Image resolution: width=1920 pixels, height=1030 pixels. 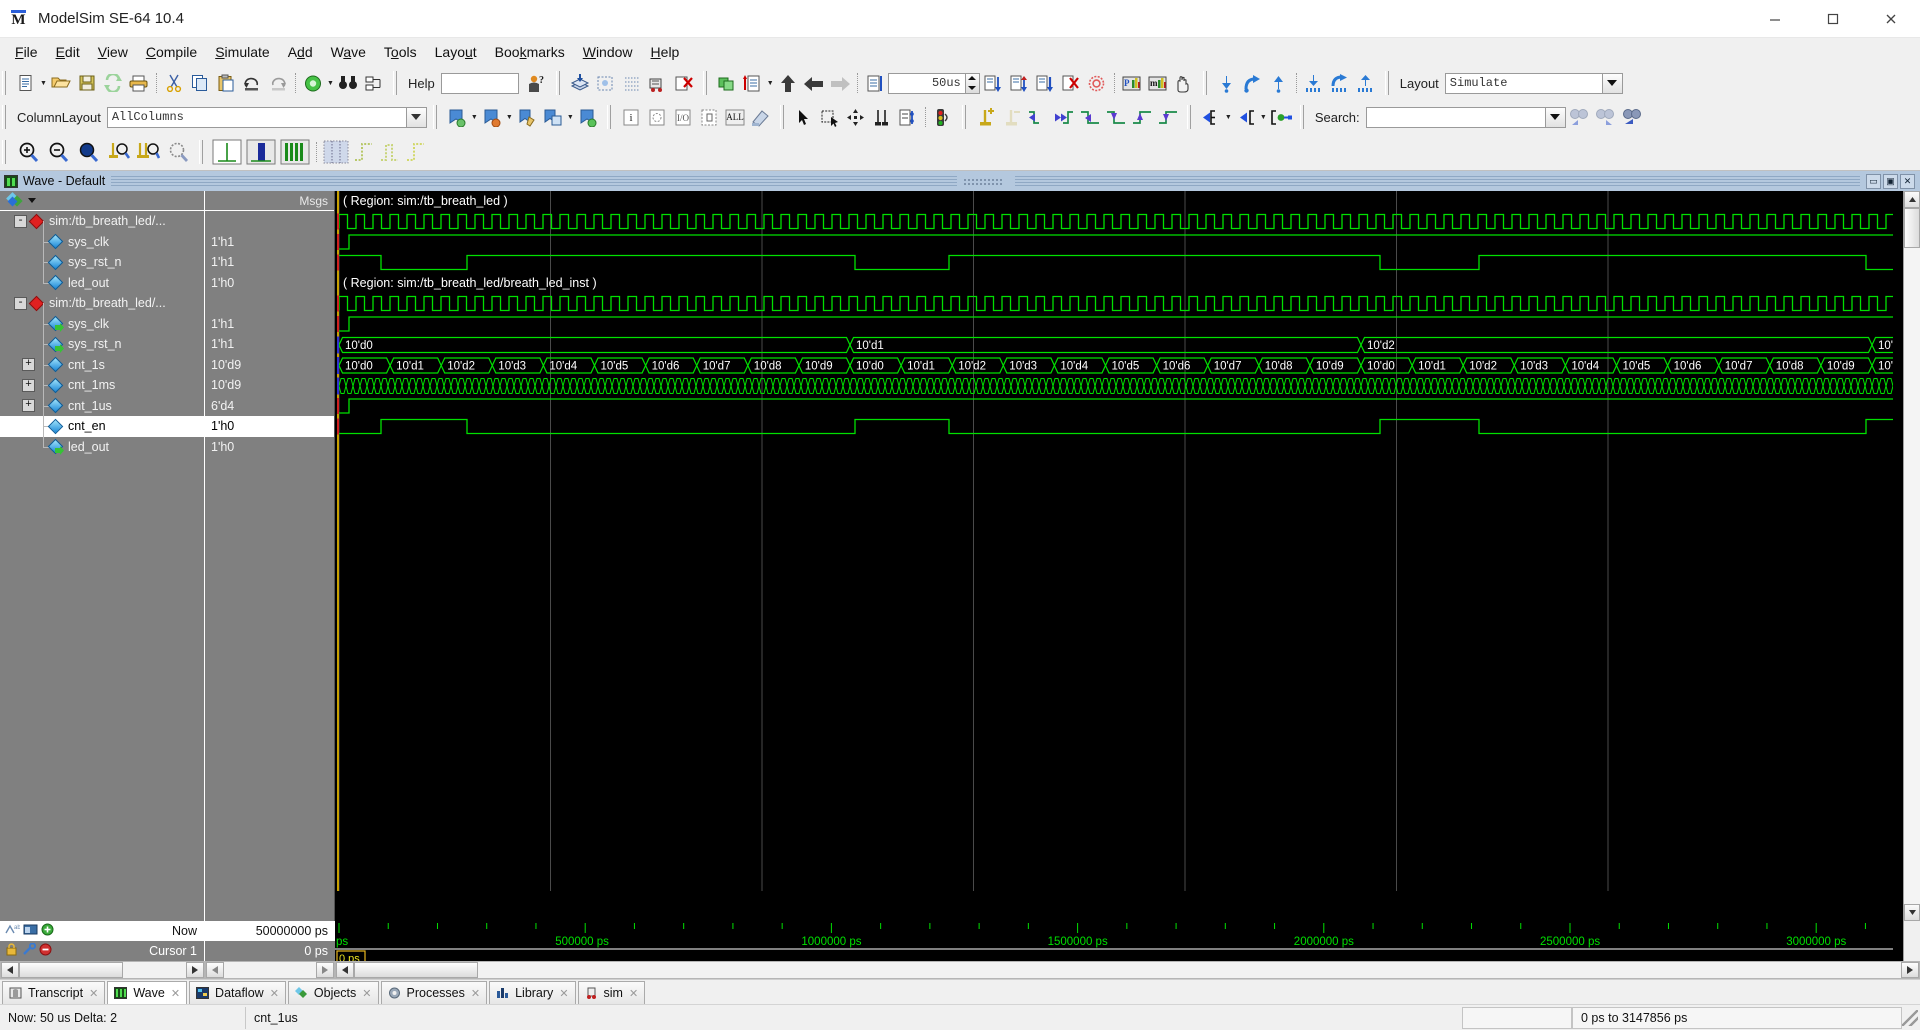 What do you see at coordinates (588, 117) in the screenshot?
I see `bookmark-goto-icon` at bounding box center [588, 117].